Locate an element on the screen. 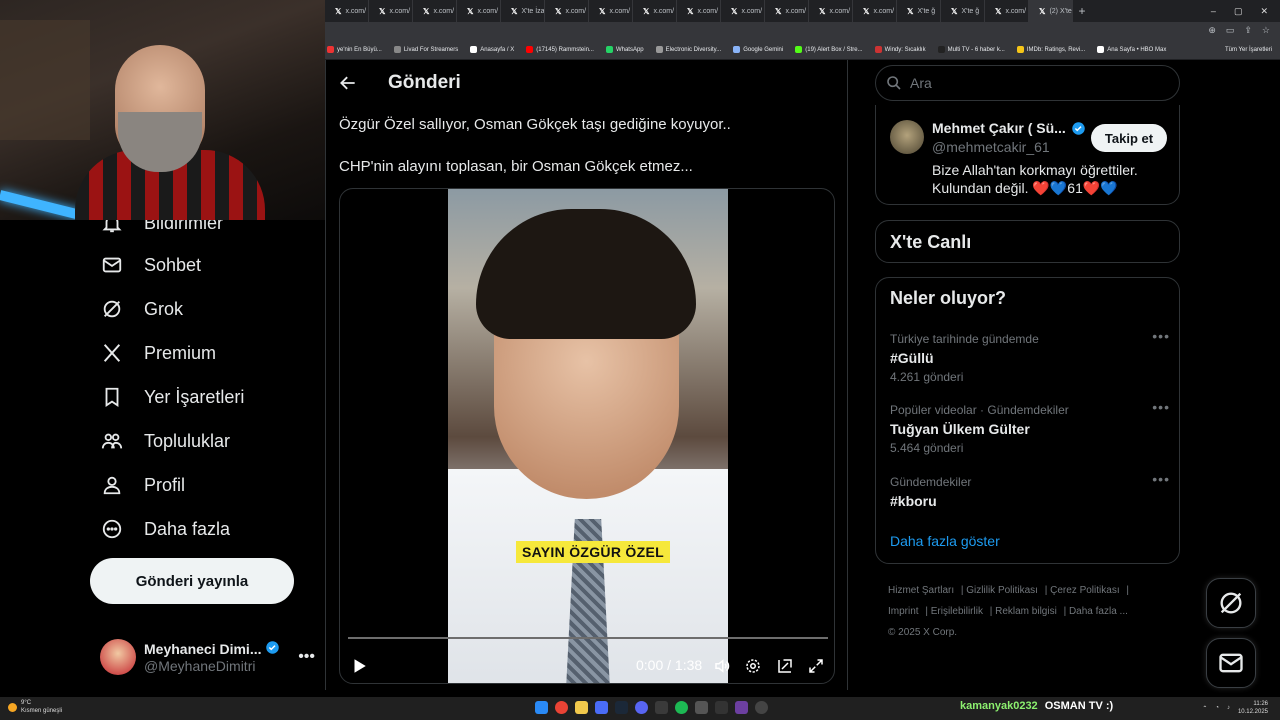 The height and width of the screenshot is (720, 1280). volume-icon is located at coordinates (722, 666).